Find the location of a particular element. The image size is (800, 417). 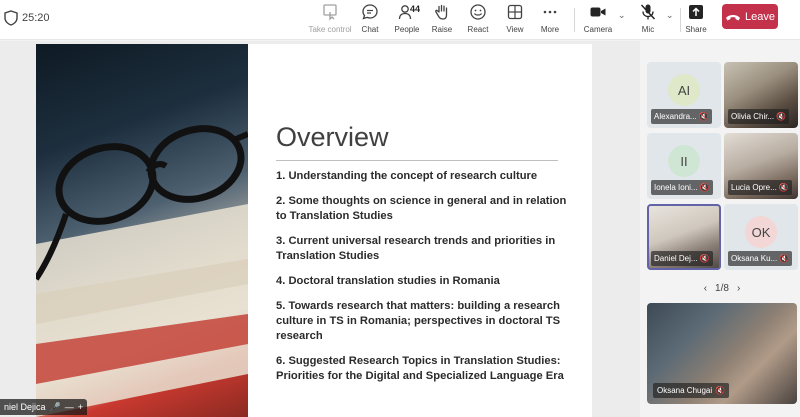

participant-name: Oksana Chugai 🔇 is located at coordinates (691, 390).